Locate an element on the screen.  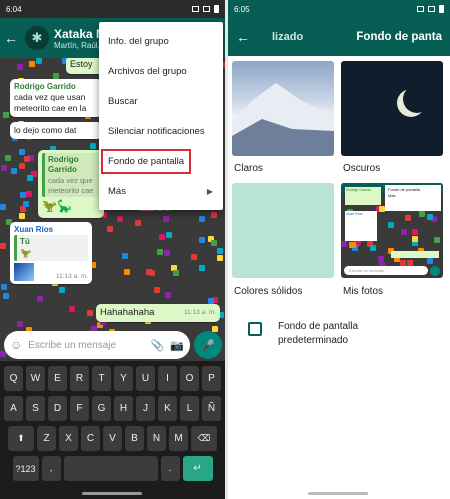
symbols-key: ?123 is located at coordinates (25, 468).